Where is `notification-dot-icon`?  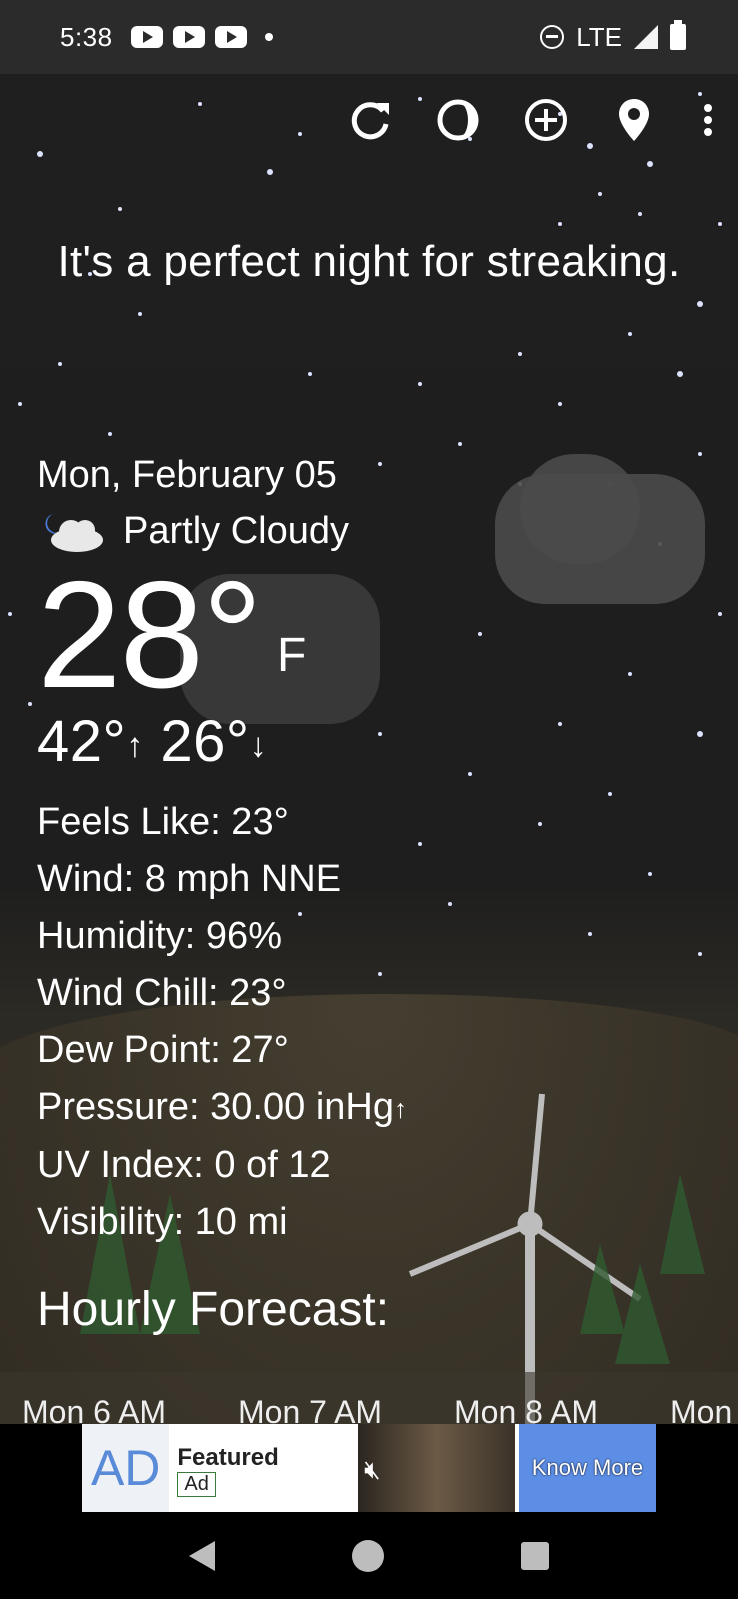
notification-dot-icon is located at coordinates (268, 37).